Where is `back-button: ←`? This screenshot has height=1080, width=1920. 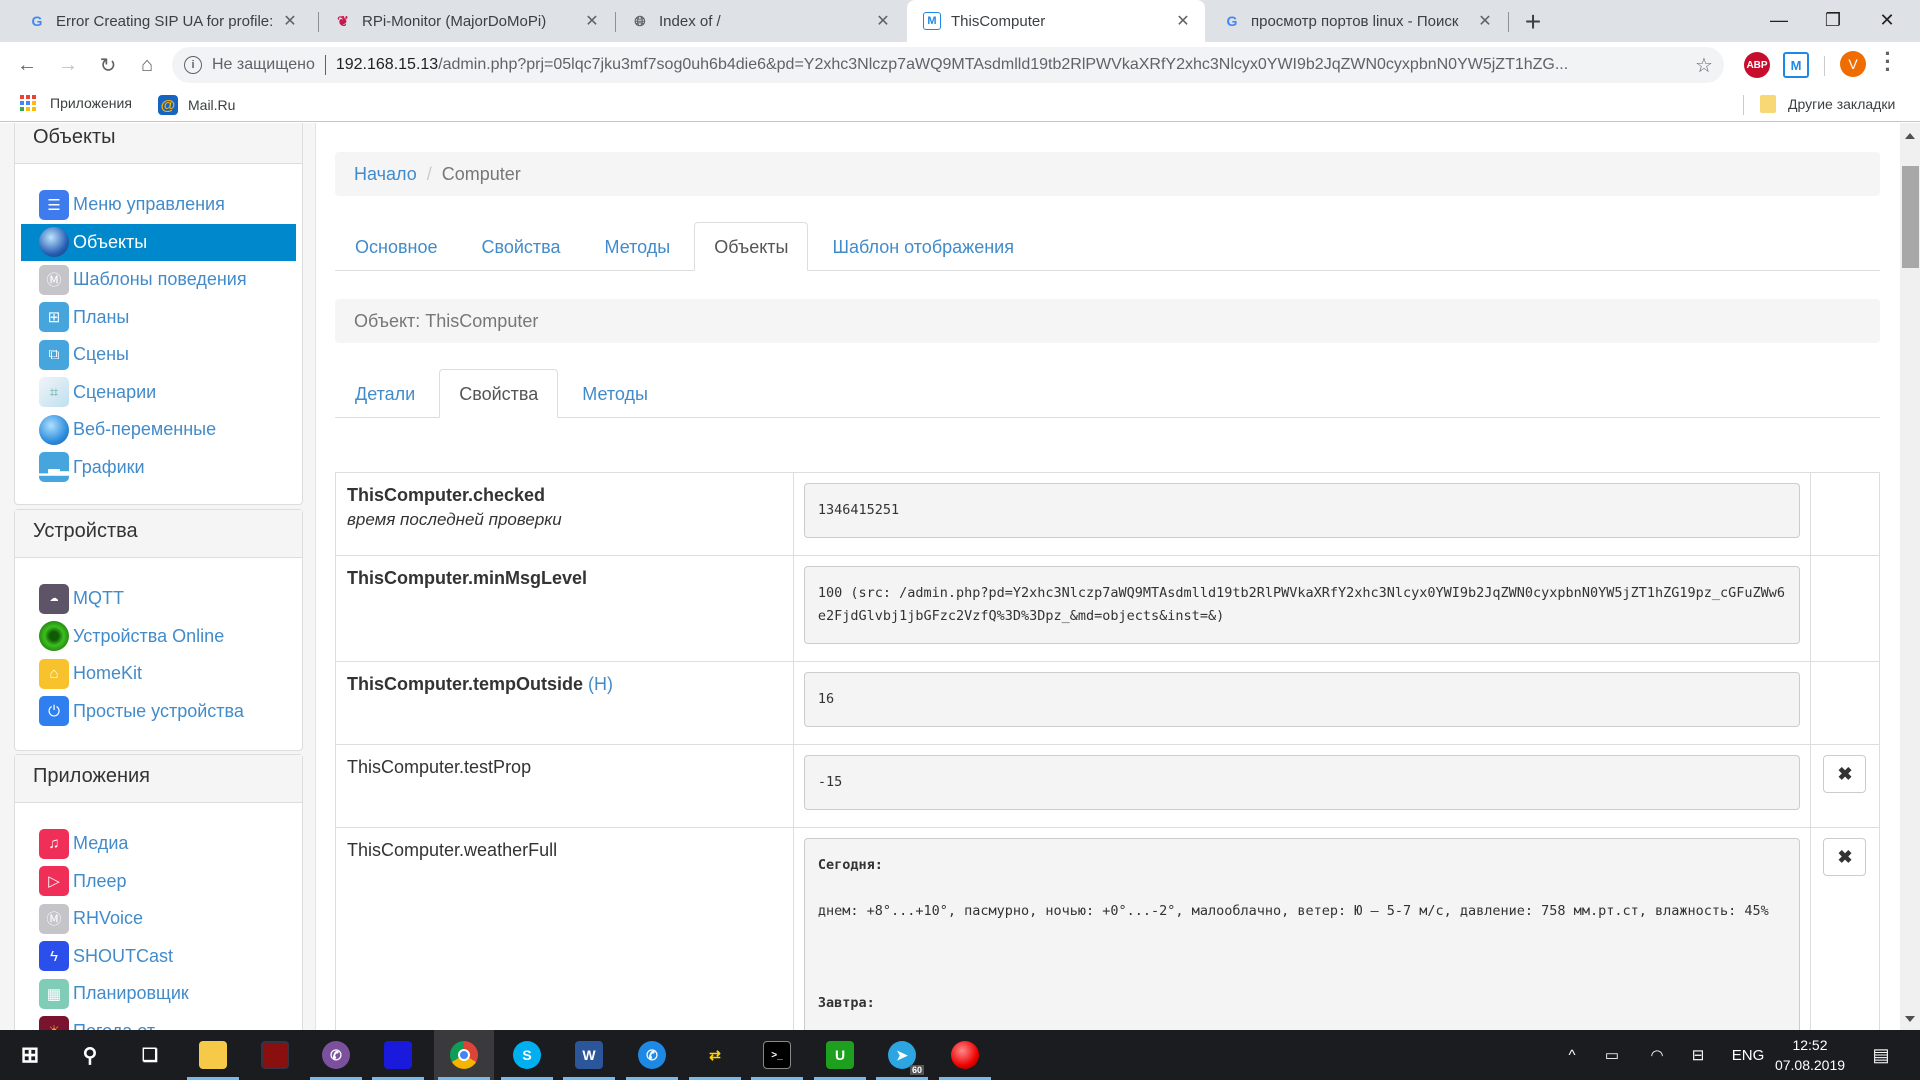 back-button: ← is located at coordinates (27, 65).